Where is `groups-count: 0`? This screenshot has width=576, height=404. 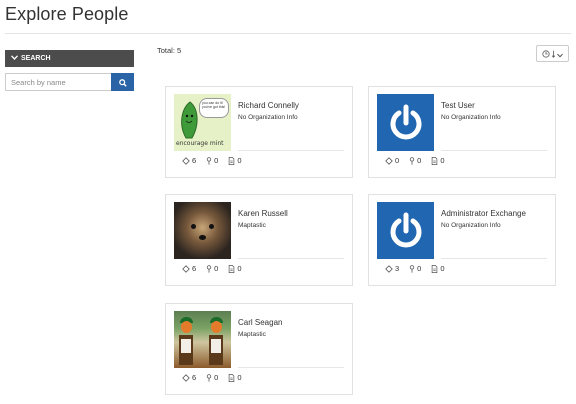 groups-count: 0 is located at coordinates (397, 160).